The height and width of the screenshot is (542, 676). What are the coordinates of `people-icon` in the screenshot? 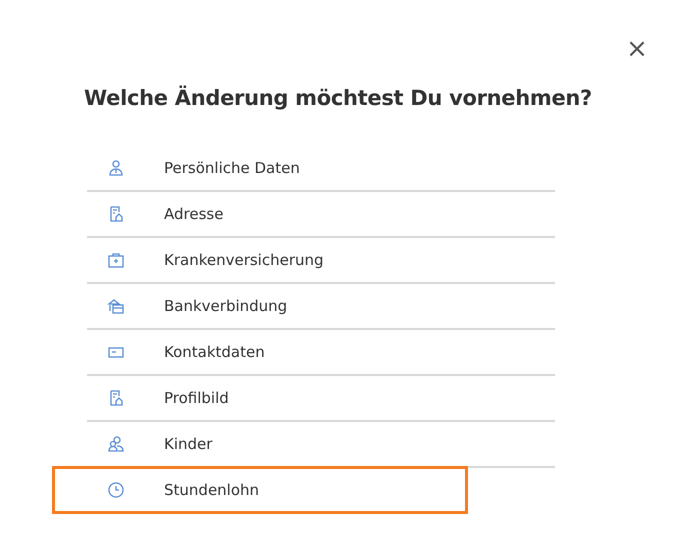 It's located at (116, 444).